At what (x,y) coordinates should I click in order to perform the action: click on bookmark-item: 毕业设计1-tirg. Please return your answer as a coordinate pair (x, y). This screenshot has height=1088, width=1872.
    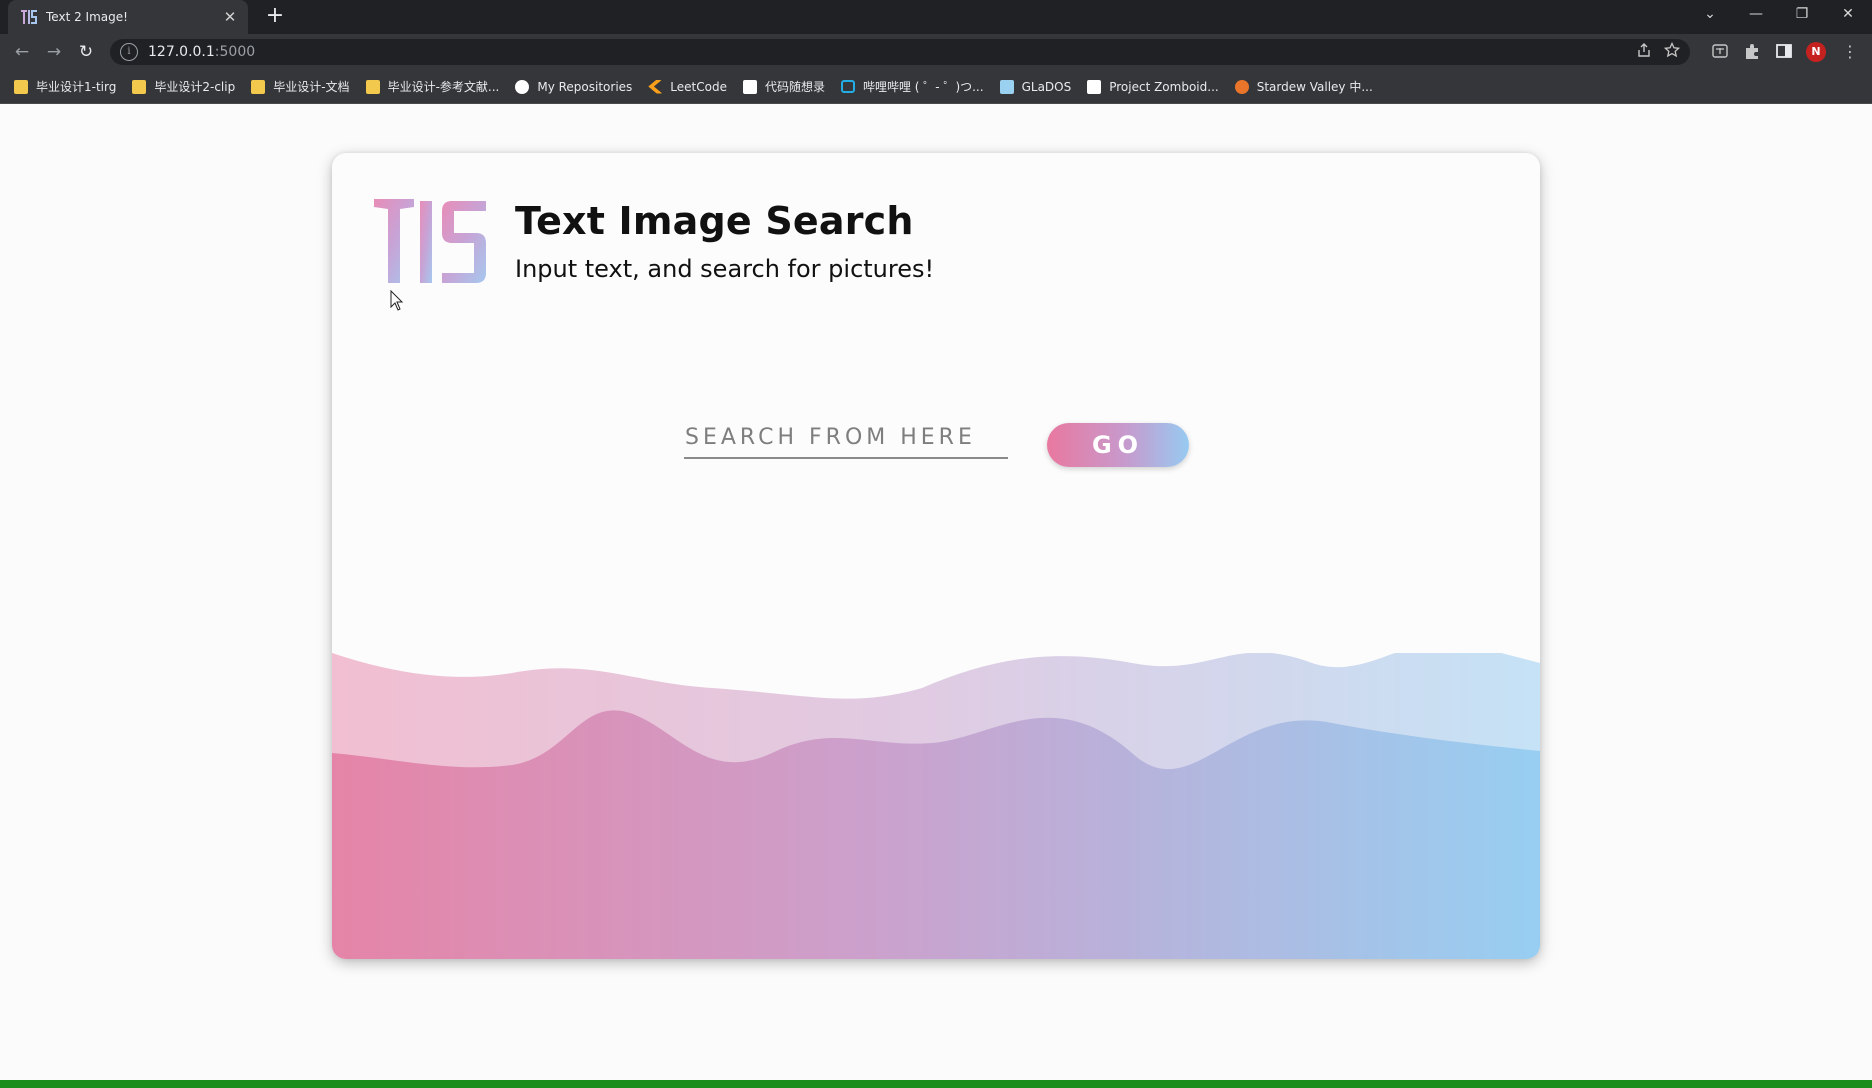
    Looking at the image, I should click on (65, 86).